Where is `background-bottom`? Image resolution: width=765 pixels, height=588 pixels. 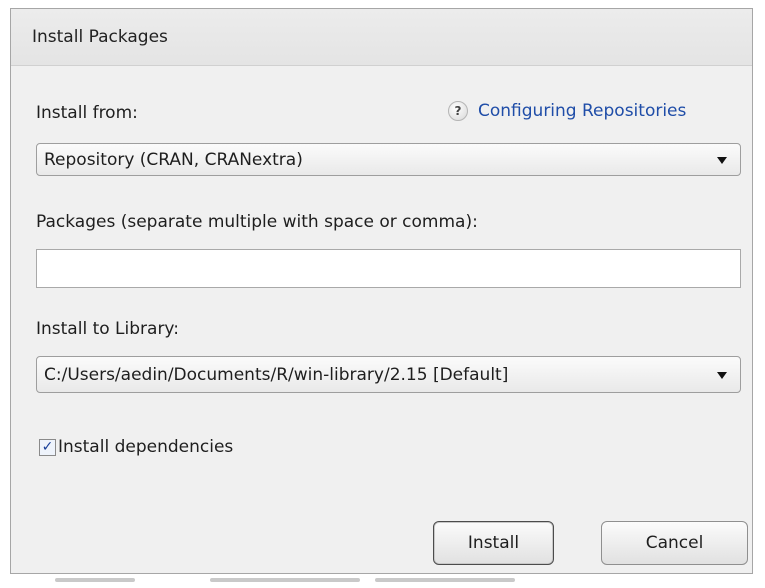
background-bottom is located at coordinates (382, 581).